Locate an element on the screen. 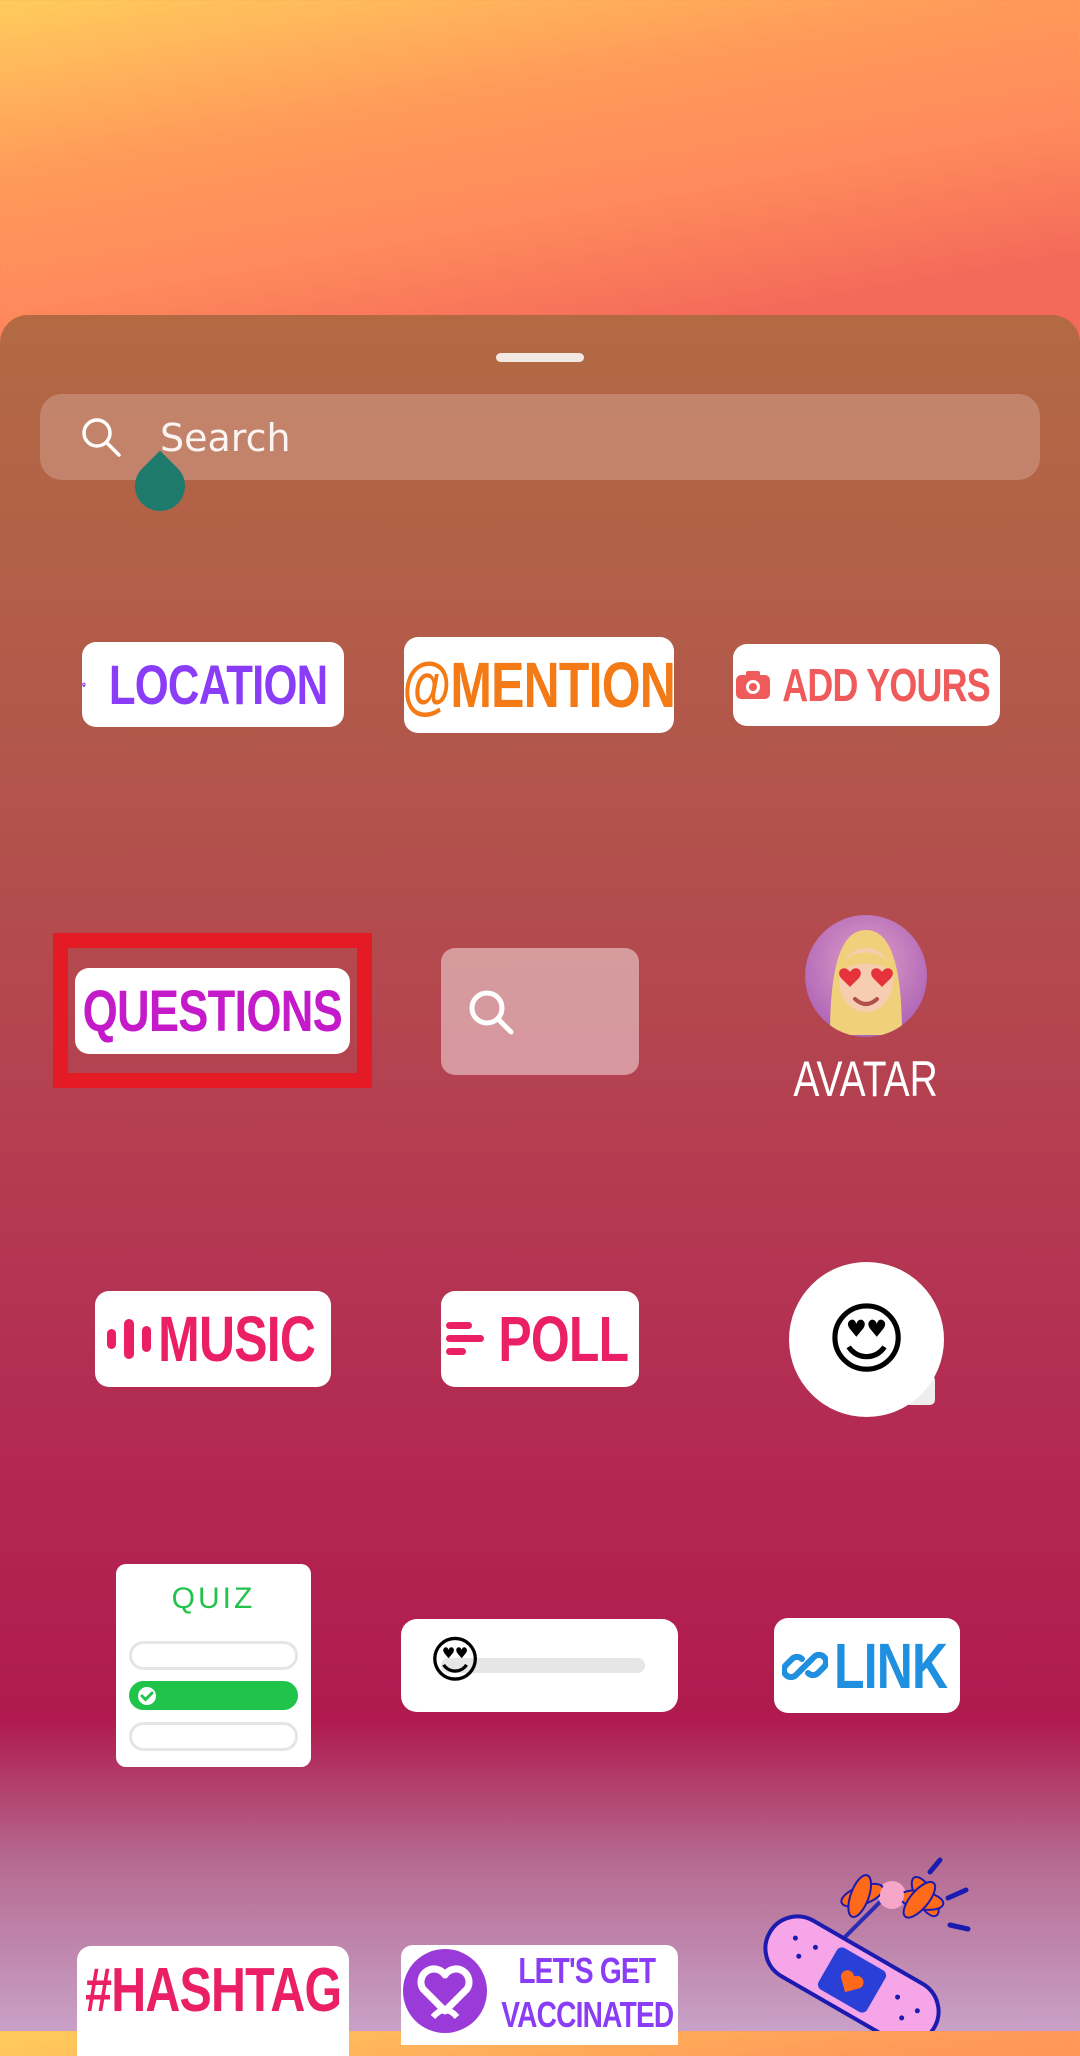  add-yours-label: ADD YOURS is located at coordinates (886, 685).